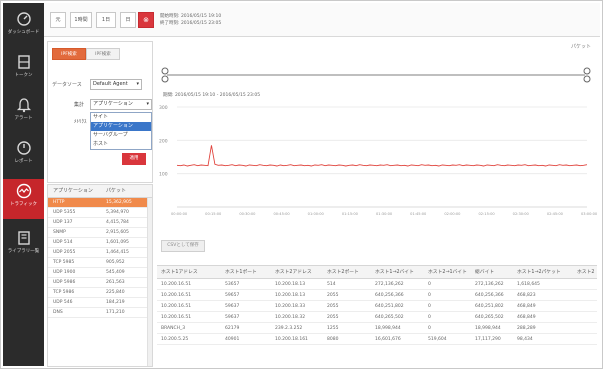 Image resolution: width=603 pixels, height=369 pixels. Describe the element at coordinates (290, 284) in the screenshot. I see `table-cell: 10.200.18.13` at that location.